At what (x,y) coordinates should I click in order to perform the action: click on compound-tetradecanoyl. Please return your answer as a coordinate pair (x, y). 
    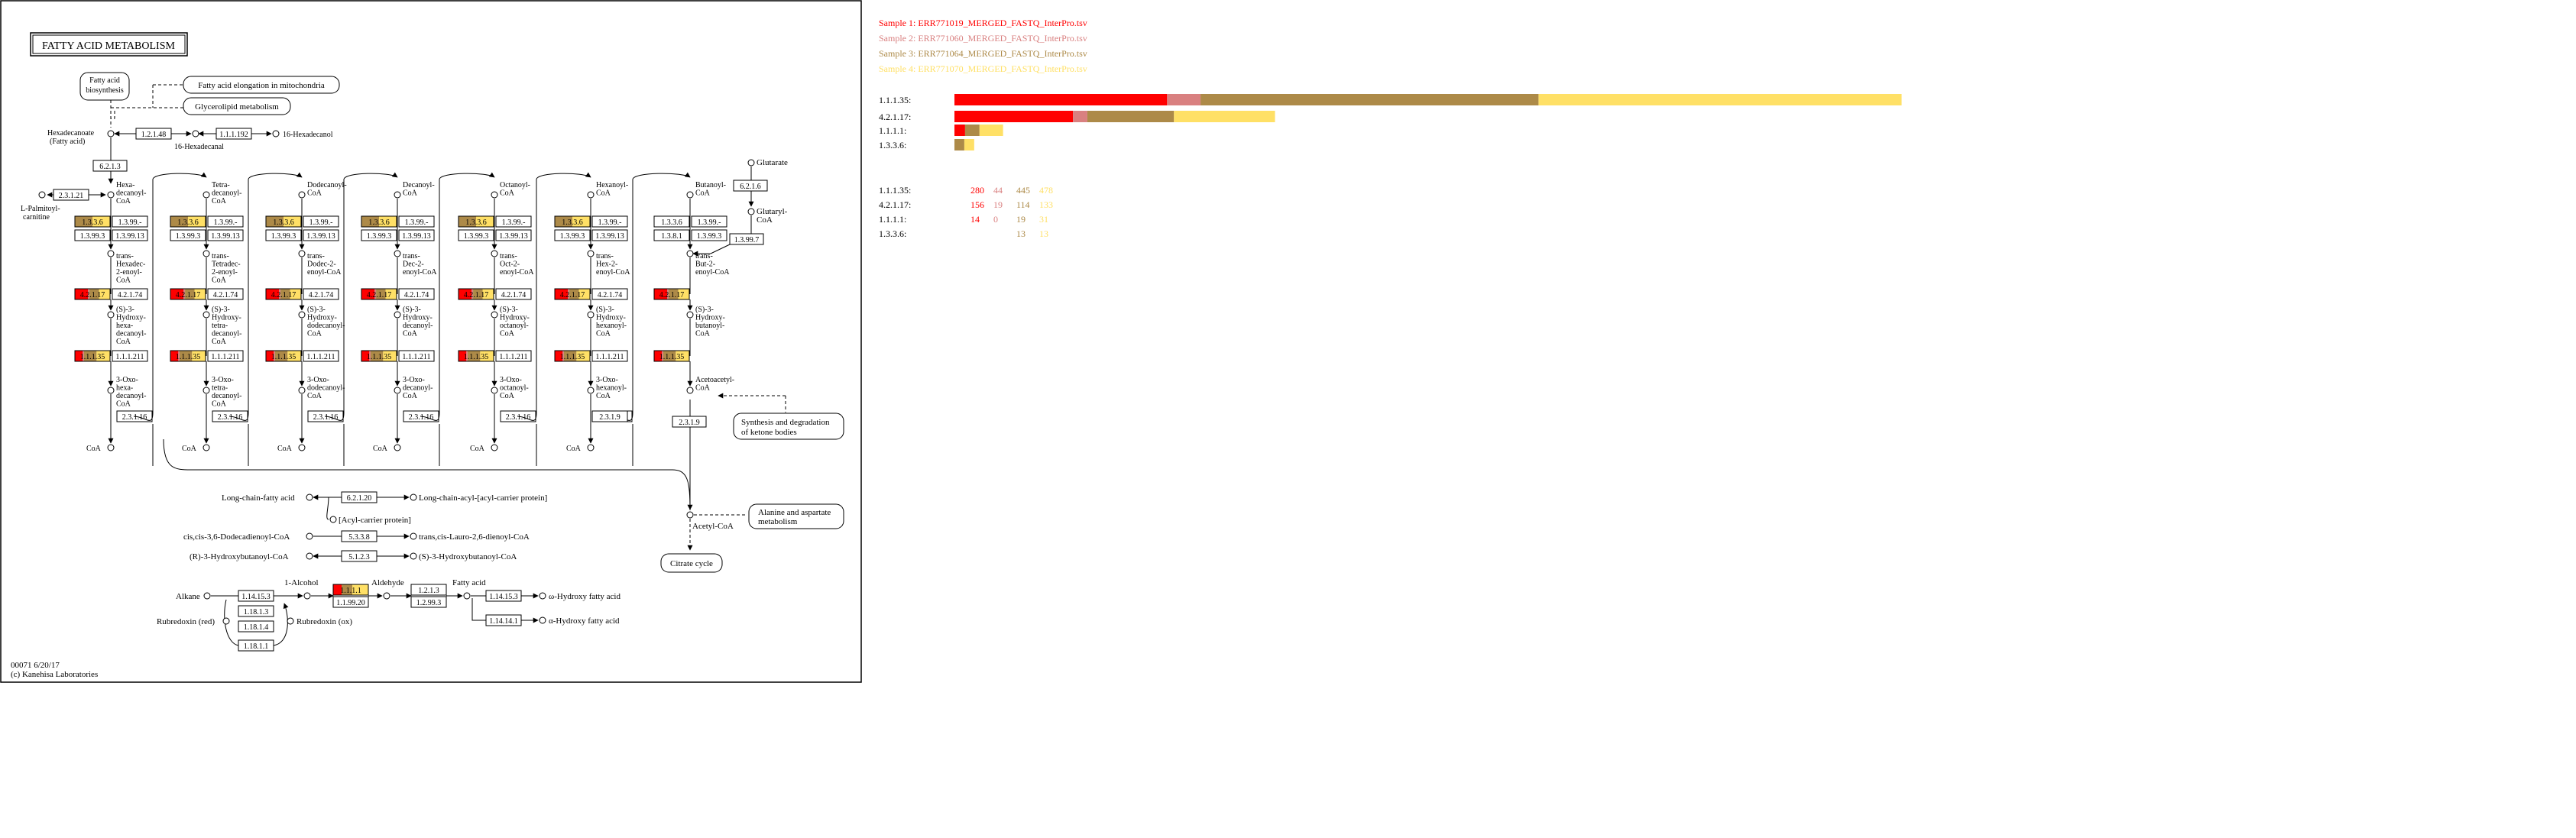
    Looking at the image, I should click on (206, 195).